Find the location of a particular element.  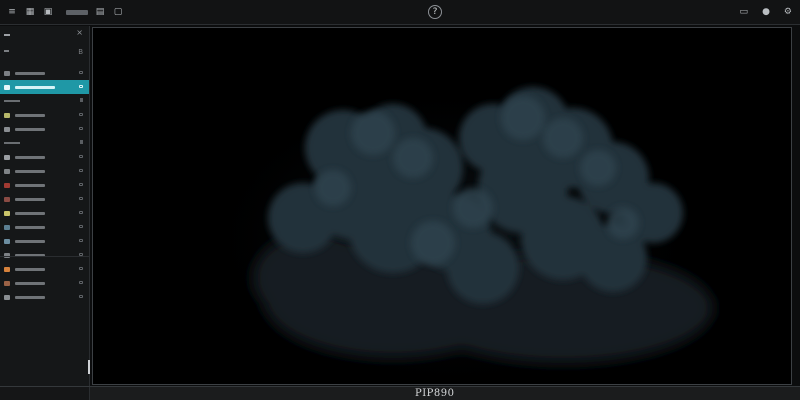

status-bar-left is located at coordinates (45, 393).